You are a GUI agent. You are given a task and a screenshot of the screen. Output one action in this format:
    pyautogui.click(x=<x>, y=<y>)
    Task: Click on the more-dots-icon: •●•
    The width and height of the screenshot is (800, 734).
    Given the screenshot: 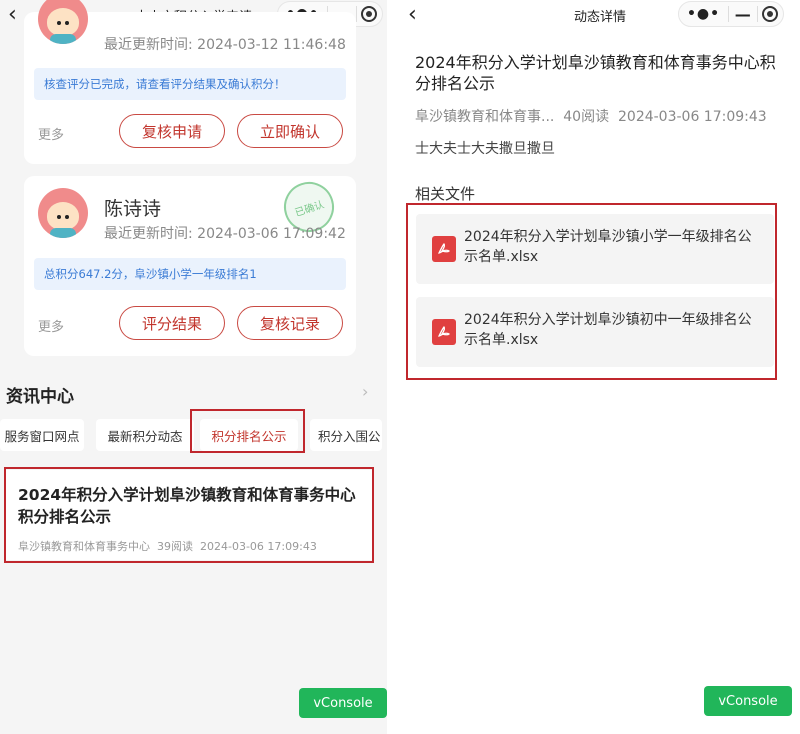 What is the action you would take?
    pyautogui.click(x=703, y=14)
    